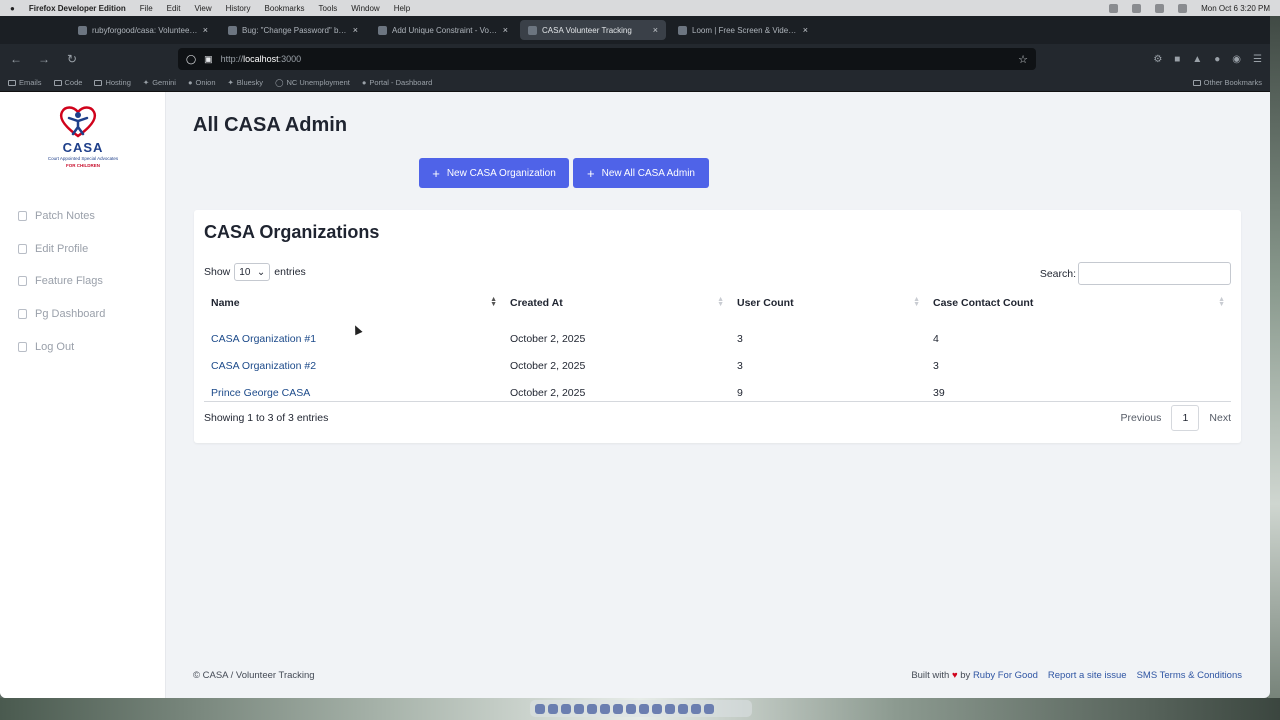  What do you see at coordinates (641, 173) in the screenshot?
I see `new-all-casa-admin-button: + New All CASA Admin` at bounding box center [641, 173].